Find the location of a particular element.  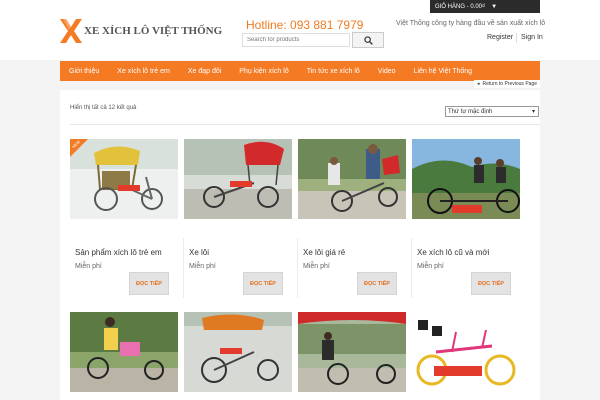

cart-label: GIỎ HÀNG - 0.00₫ is located at coordinates (460, 6).